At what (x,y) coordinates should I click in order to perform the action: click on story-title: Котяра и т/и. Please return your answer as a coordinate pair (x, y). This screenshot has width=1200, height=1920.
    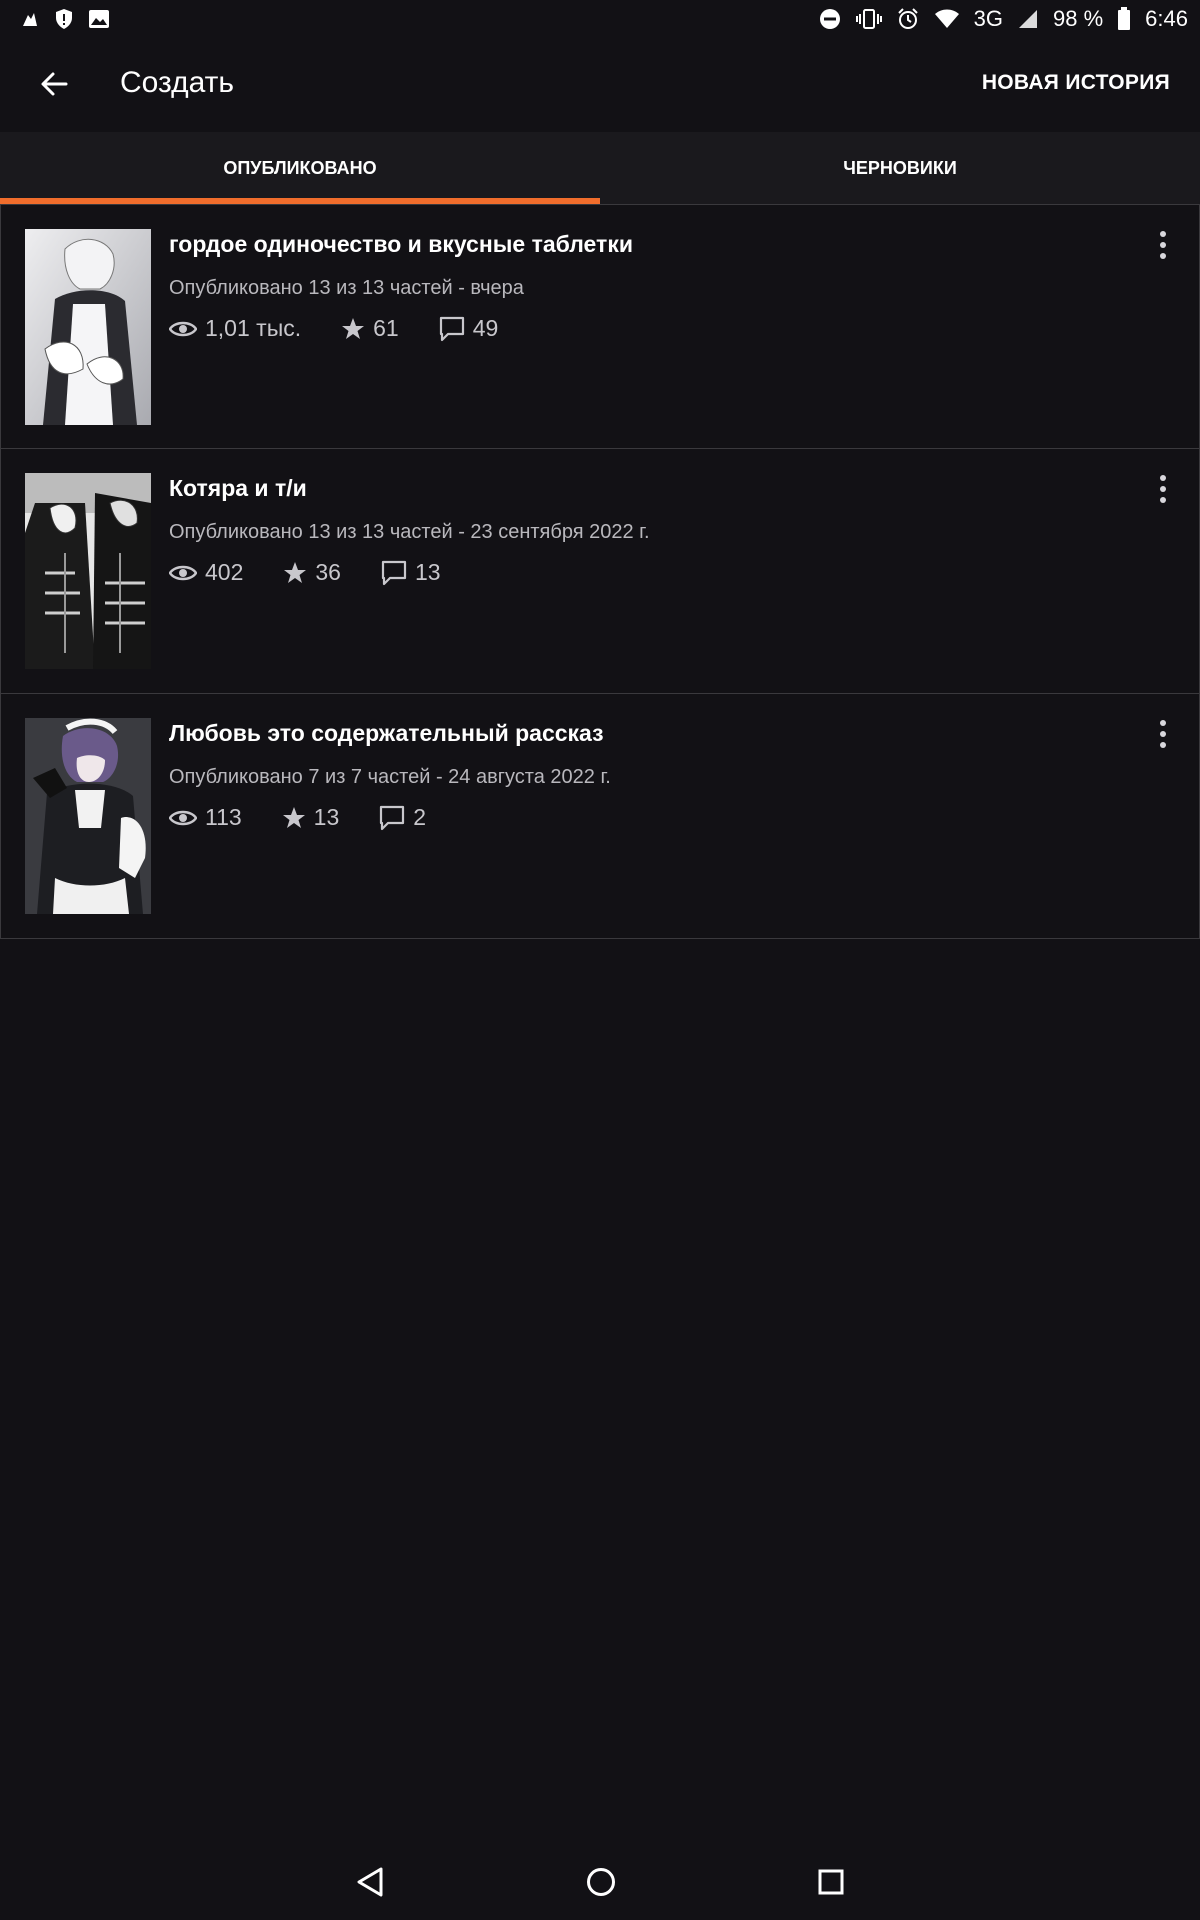
    Looking at the image, I should click on (238, 488).